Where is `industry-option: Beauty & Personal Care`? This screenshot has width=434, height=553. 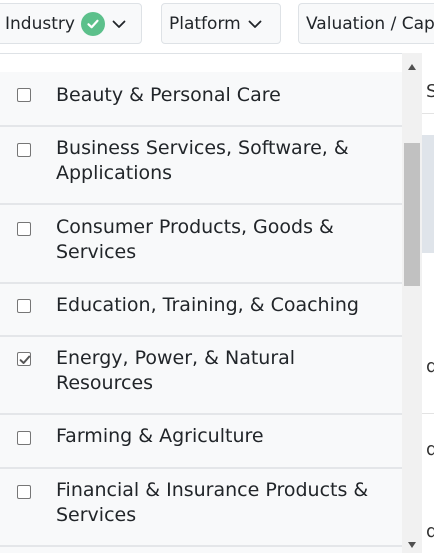 industry-option: Beauty & Personal Care is located at coordinates (201, 99).